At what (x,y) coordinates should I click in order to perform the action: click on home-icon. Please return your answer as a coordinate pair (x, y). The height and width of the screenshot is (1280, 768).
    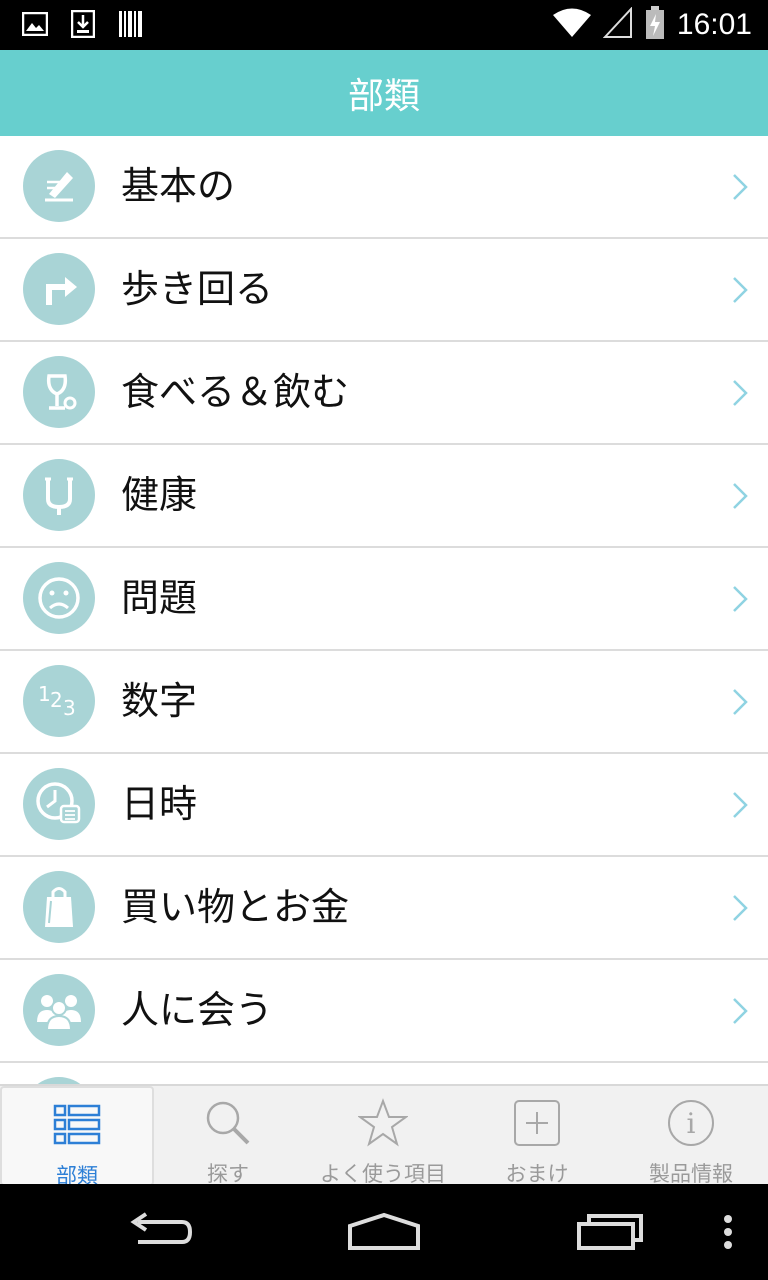
    Looking at the image, I should click on (384, 1231).